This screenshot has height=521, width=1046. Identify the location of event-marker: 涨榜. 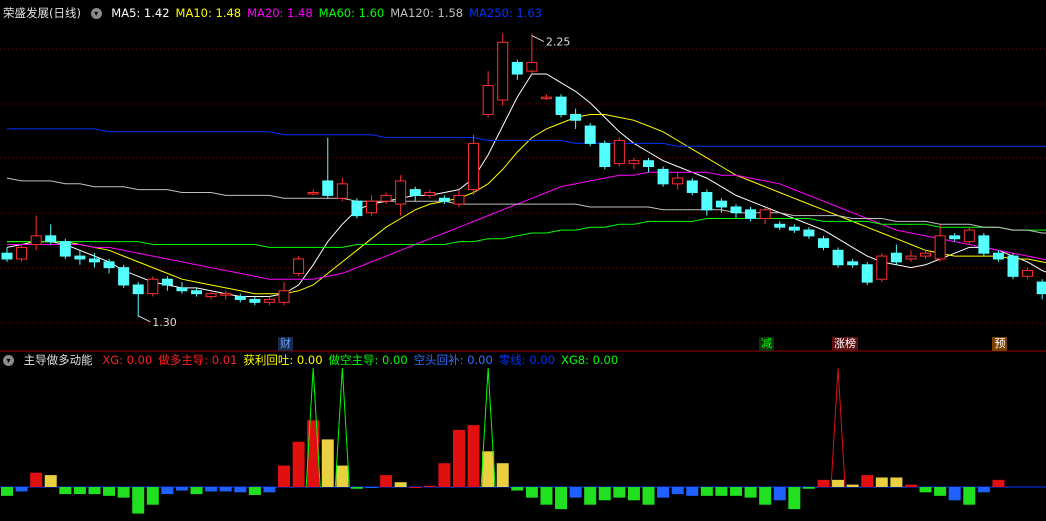
(845, 344).